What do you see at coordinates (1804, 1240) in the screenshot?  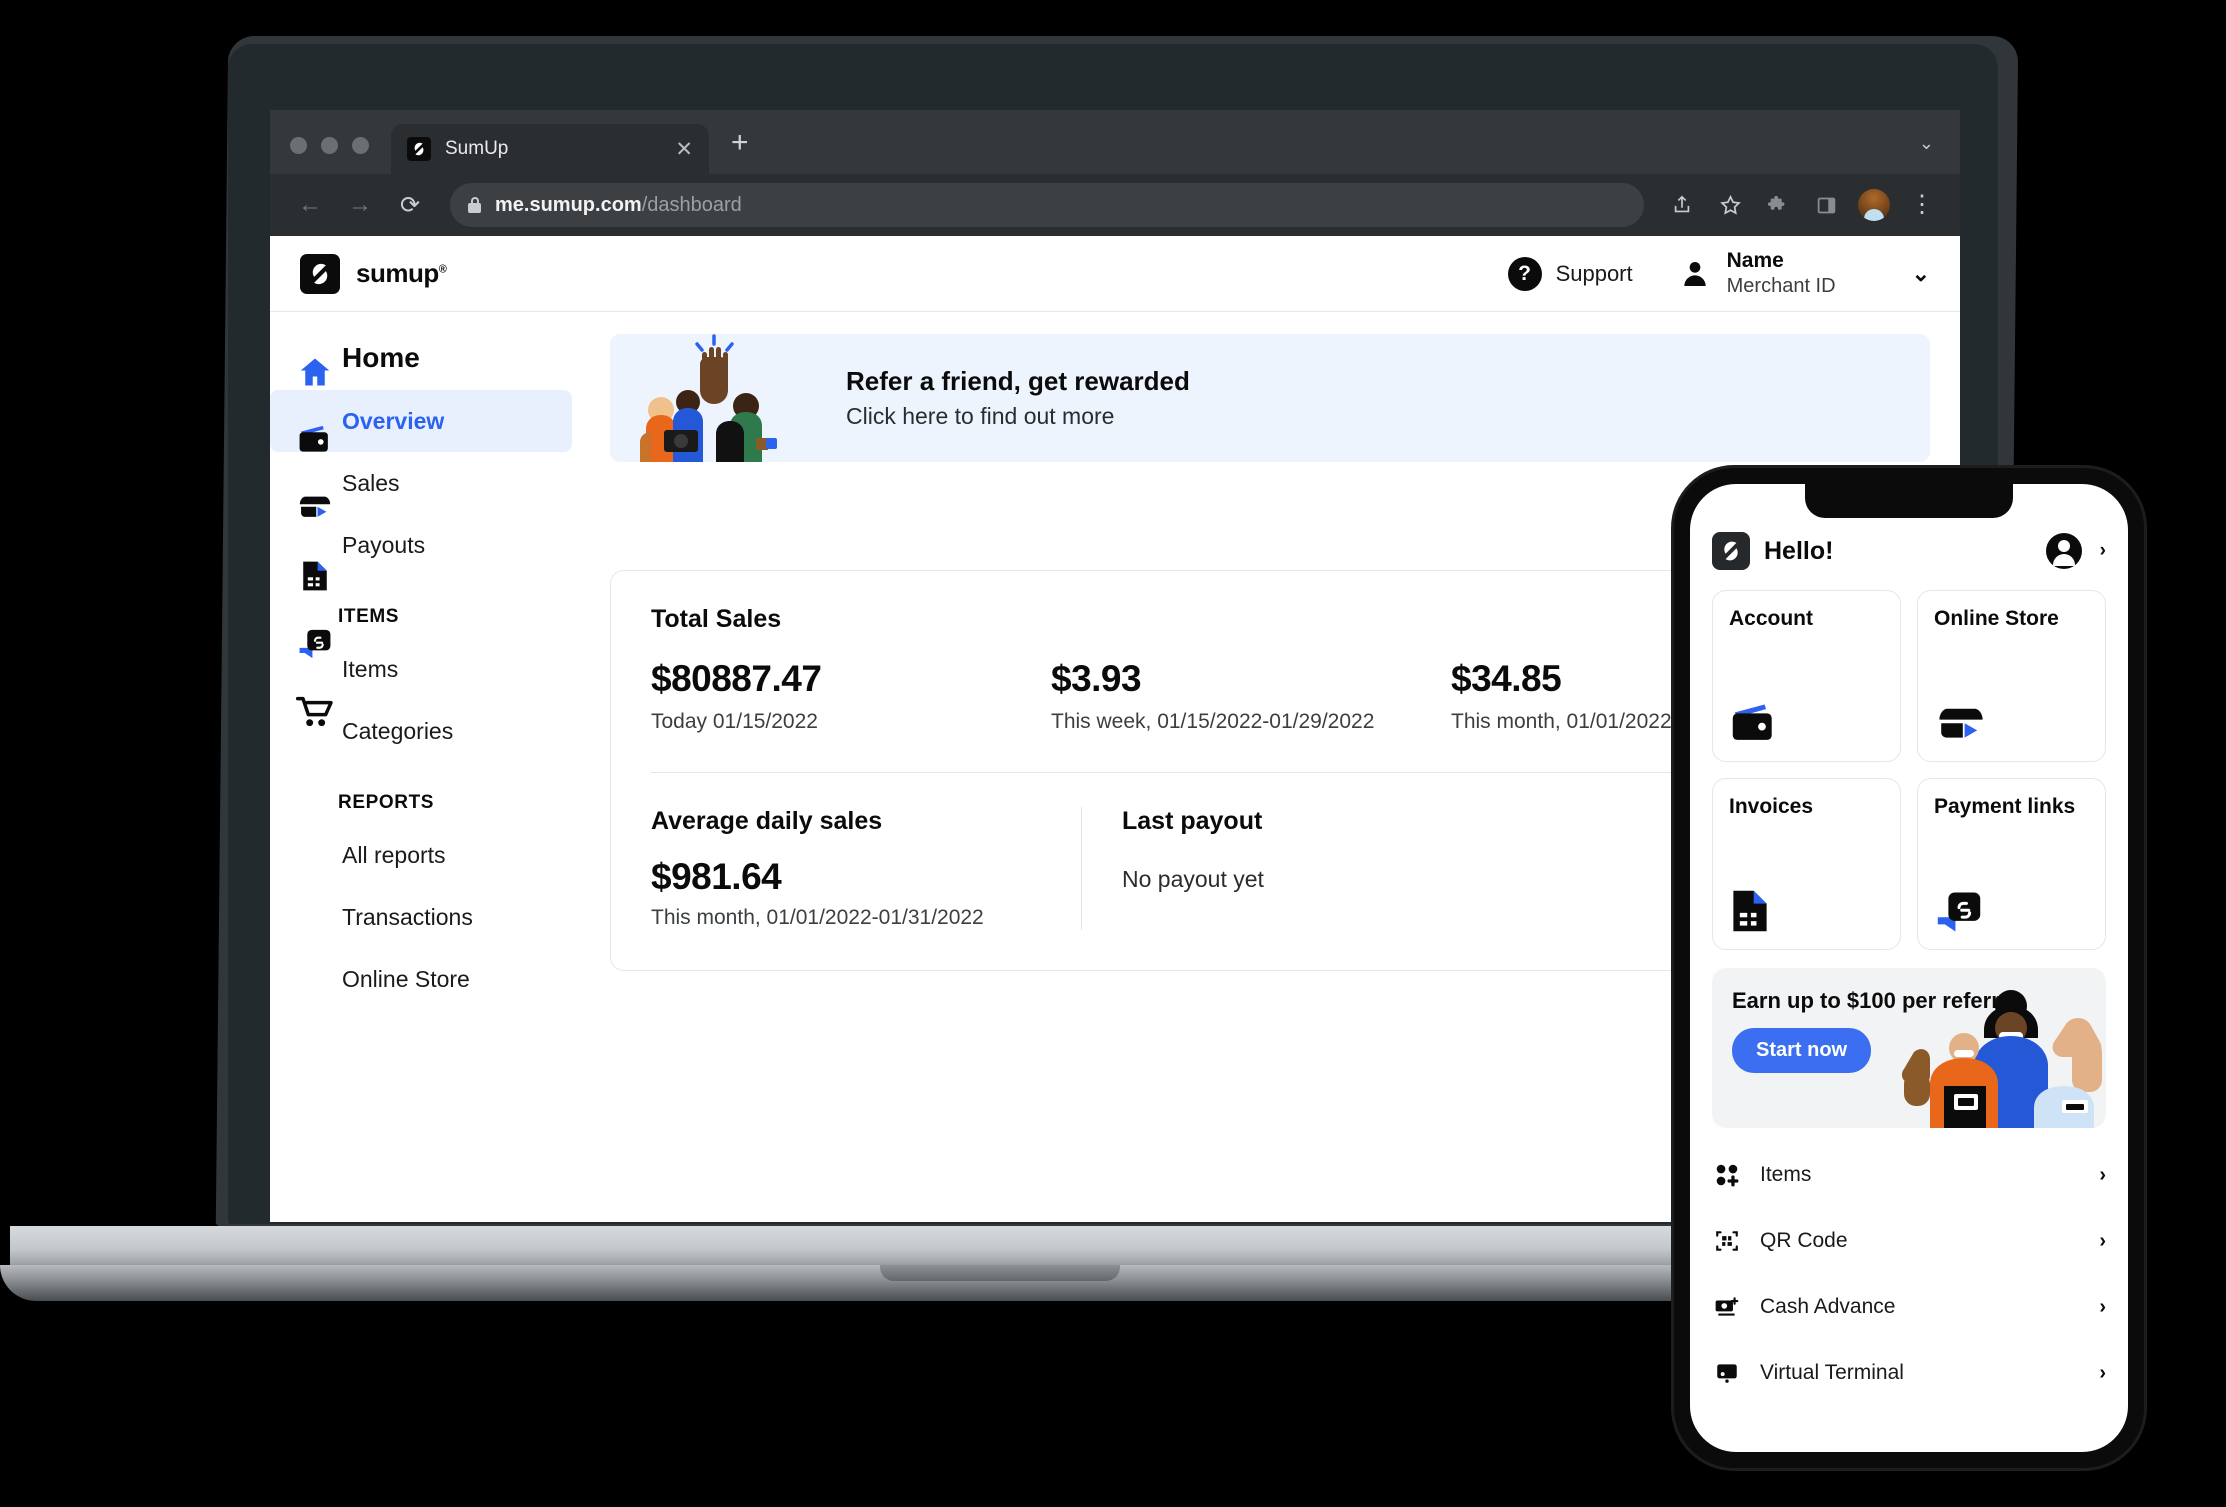 I see `list-item-label: QR Code` at bounding box center [1804, 1240].